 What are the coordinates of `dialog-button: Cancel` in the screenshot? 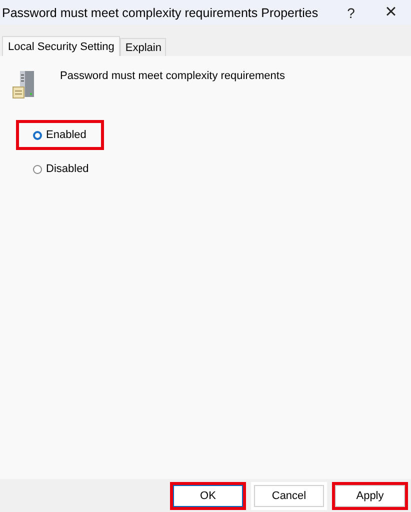 It's located at (289, 496).